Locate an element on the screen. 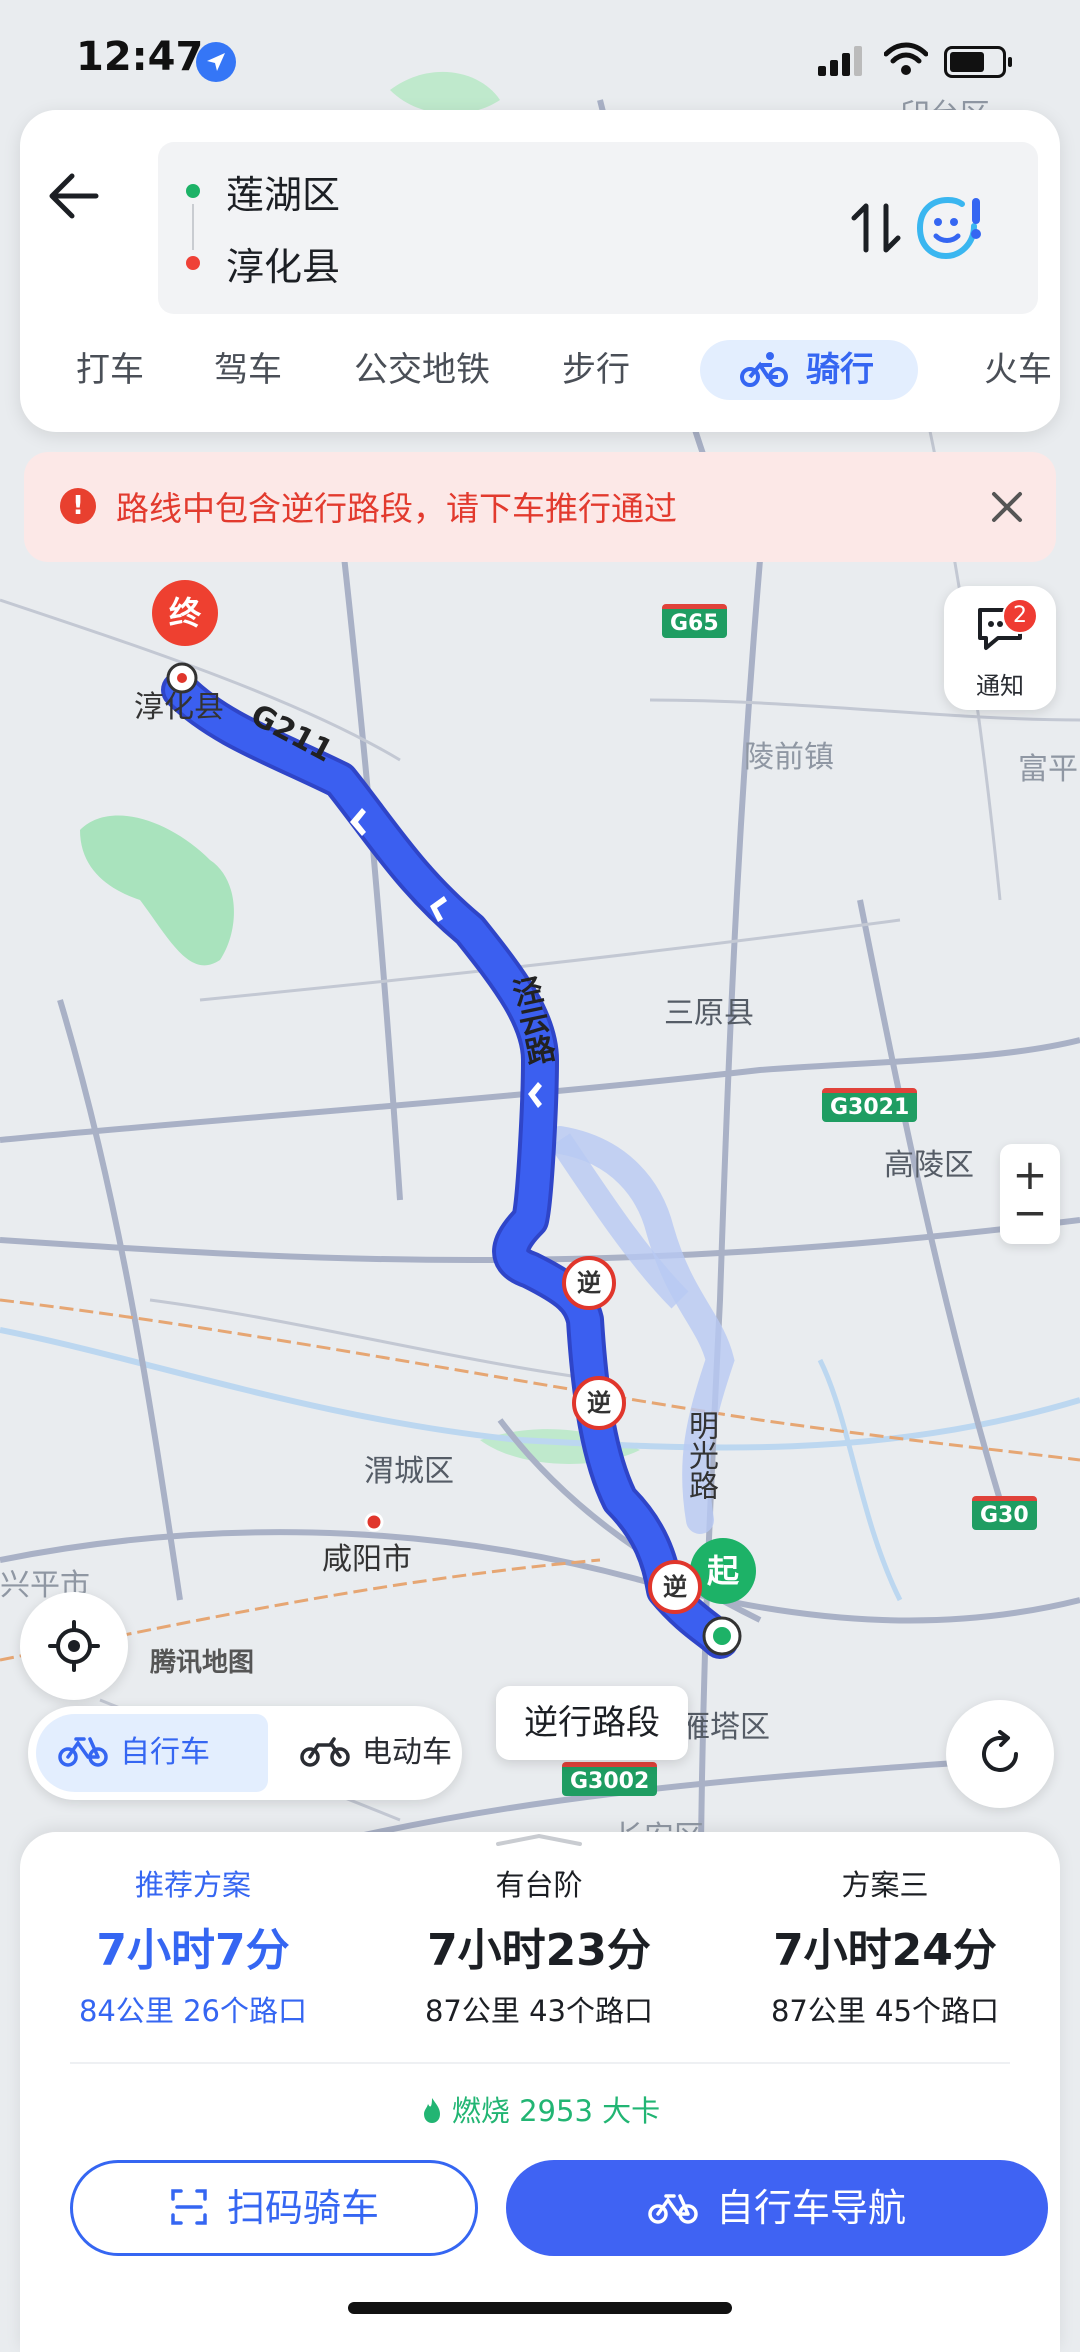 The image size is (1080, 2352). navigate-label: 自行车导航 is located at coordinates (810, 2208).